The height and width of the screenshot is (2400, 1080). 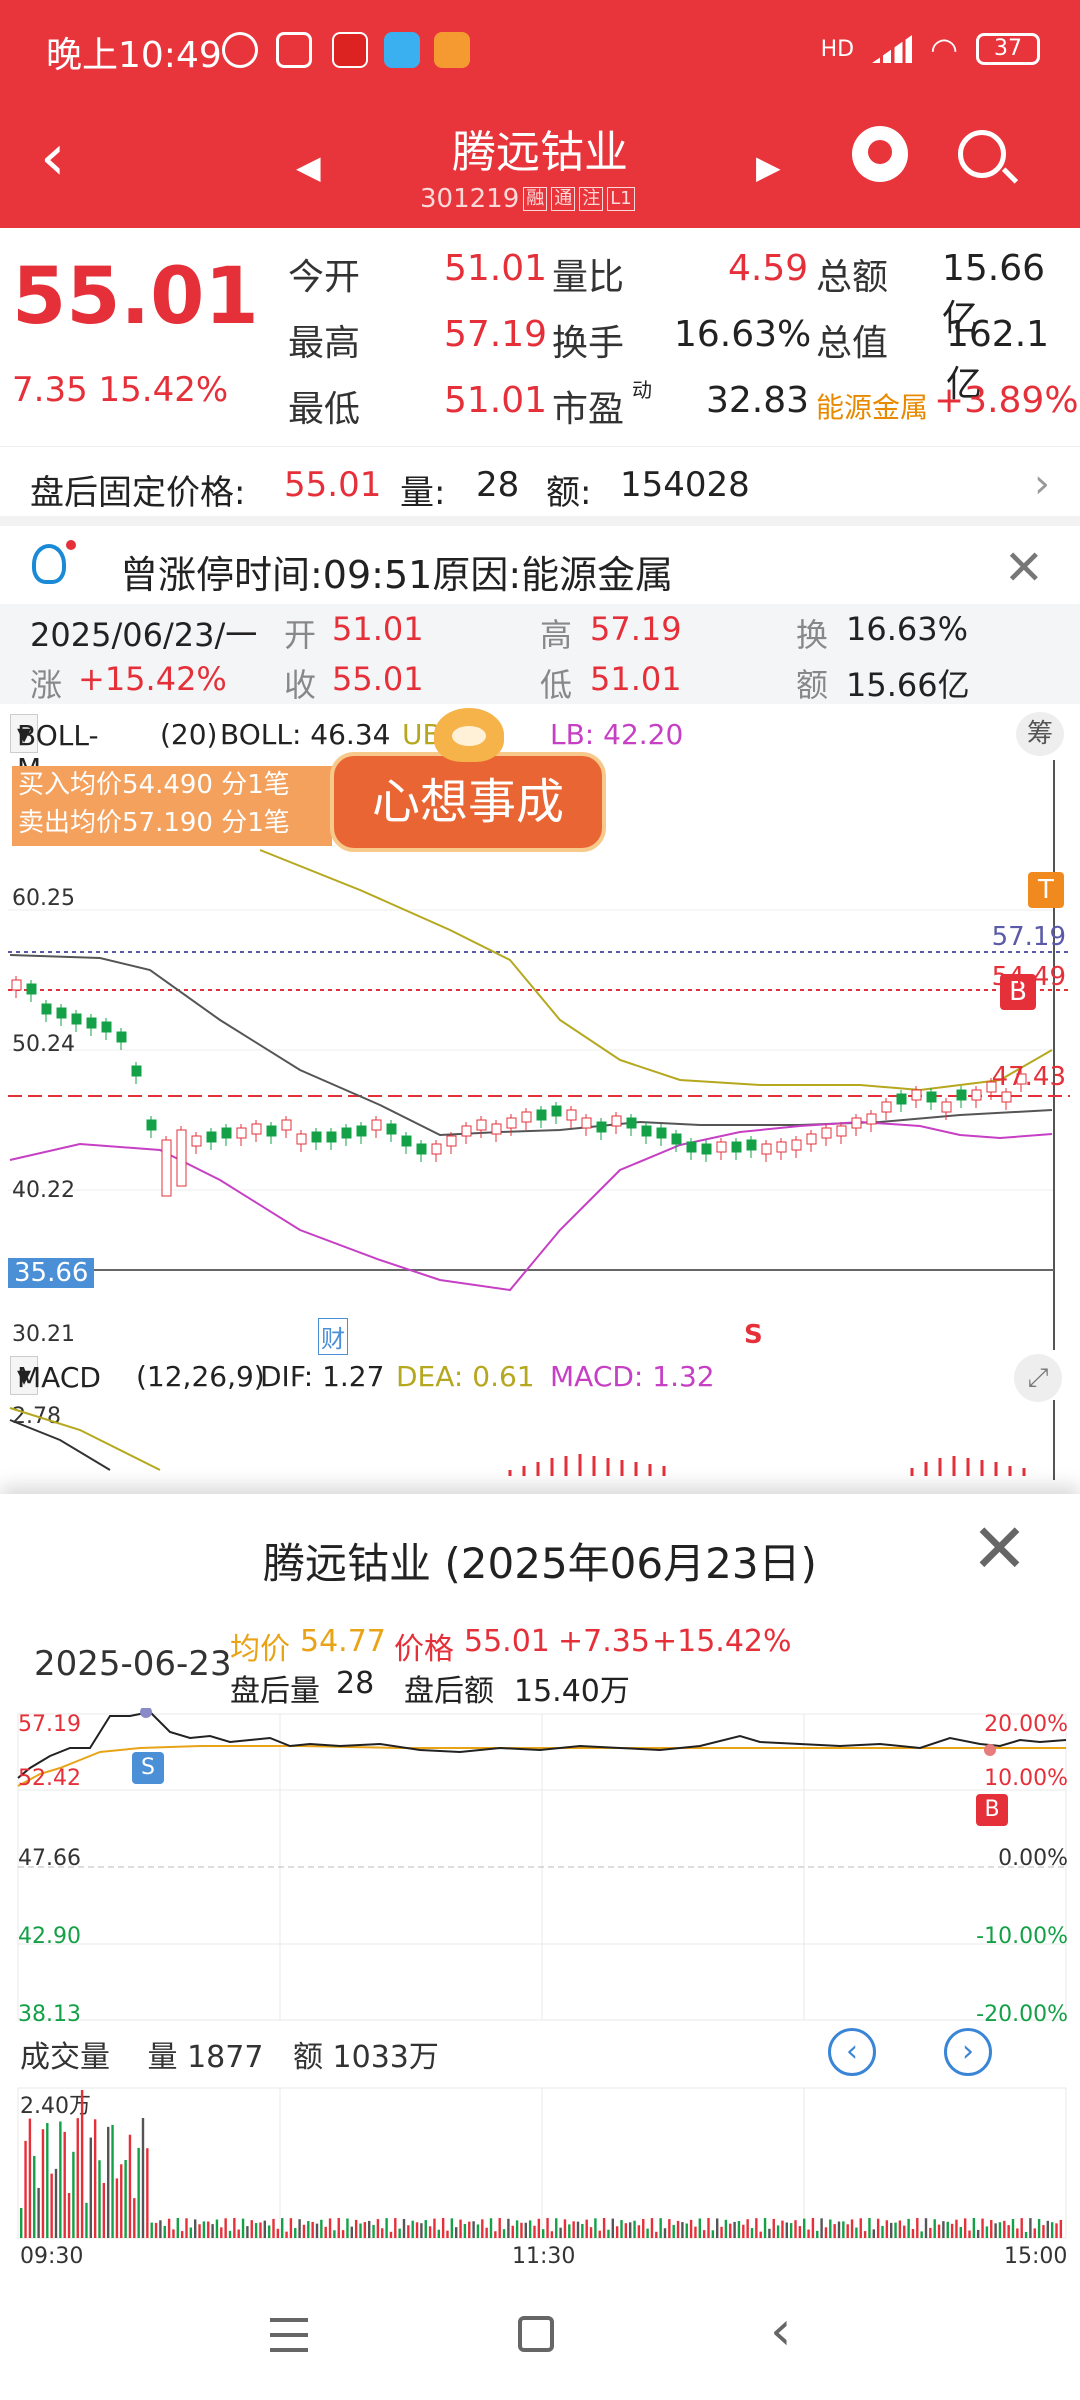 I want to click on amount-value: 1033万, so click(x=385, y=2057).